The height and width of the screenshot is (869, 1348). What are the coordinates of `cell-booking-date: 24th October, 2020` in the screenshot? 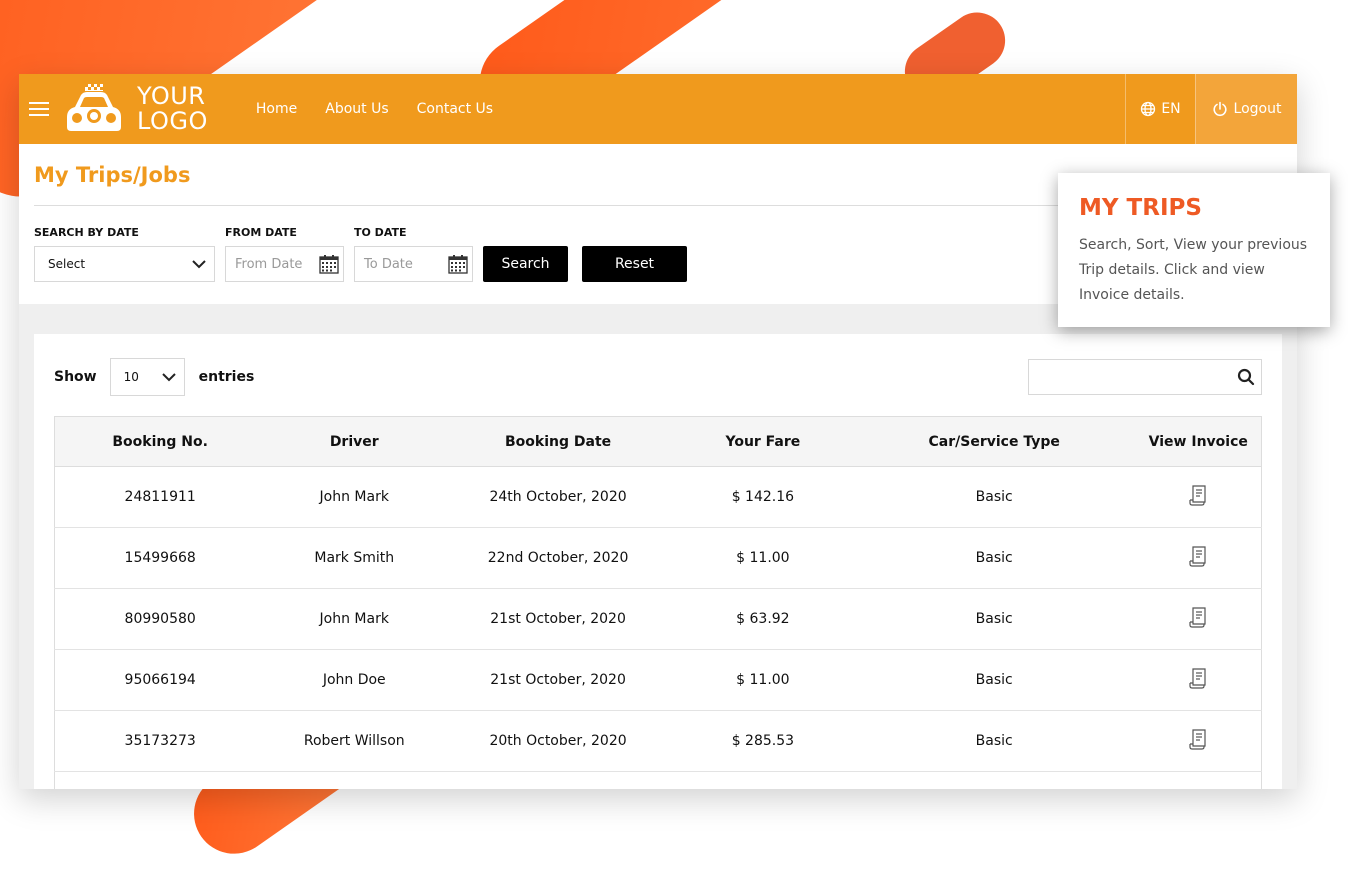 It's located at (558, 497).